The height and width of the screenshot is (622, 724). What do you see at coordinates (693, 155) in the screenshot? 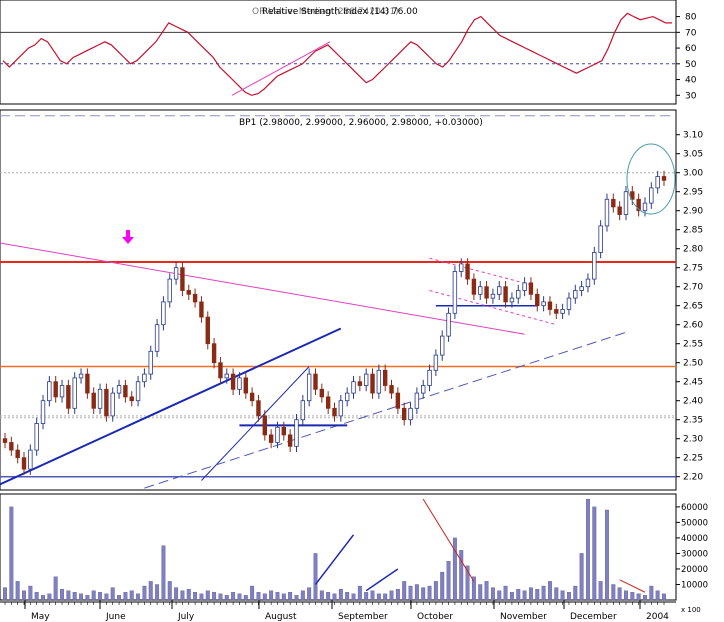
I see `price-tick-label: 3.05` at bounding box center [693, 155].